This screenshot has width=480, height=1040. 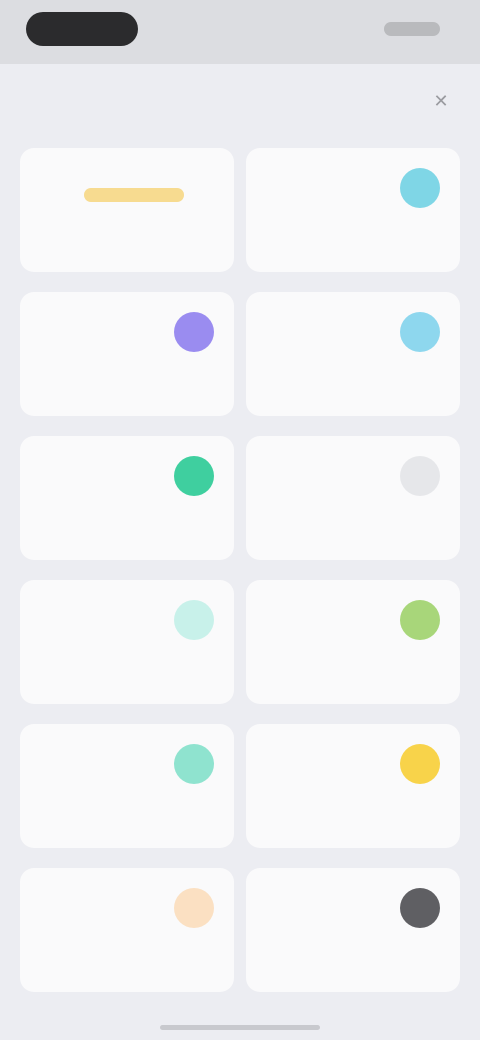 What do you see at coordinates (82, 29) in the screenshot?
I see `status-pill` at bounding box center [82, 29].